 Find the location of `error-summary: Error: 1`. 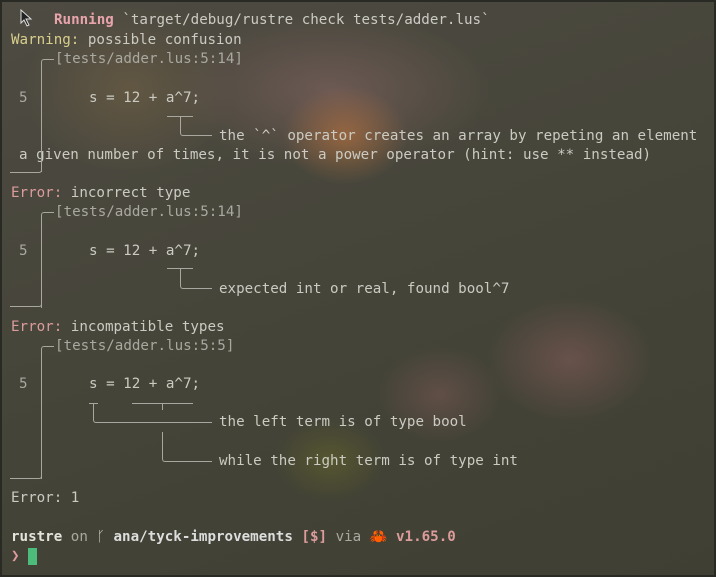

error-summary: Error: 1 is located at coordinates (45, 498).